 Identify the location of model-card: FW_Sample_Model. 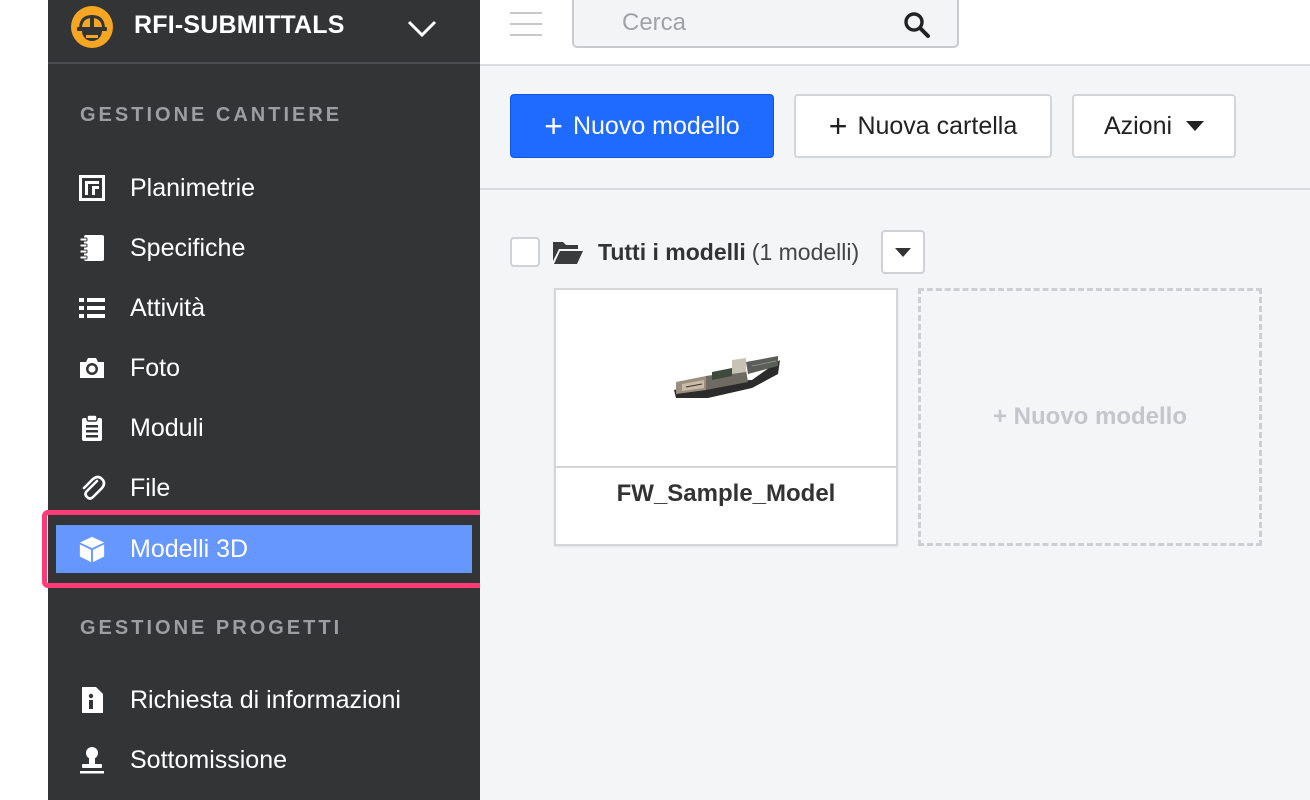
(726, 417).